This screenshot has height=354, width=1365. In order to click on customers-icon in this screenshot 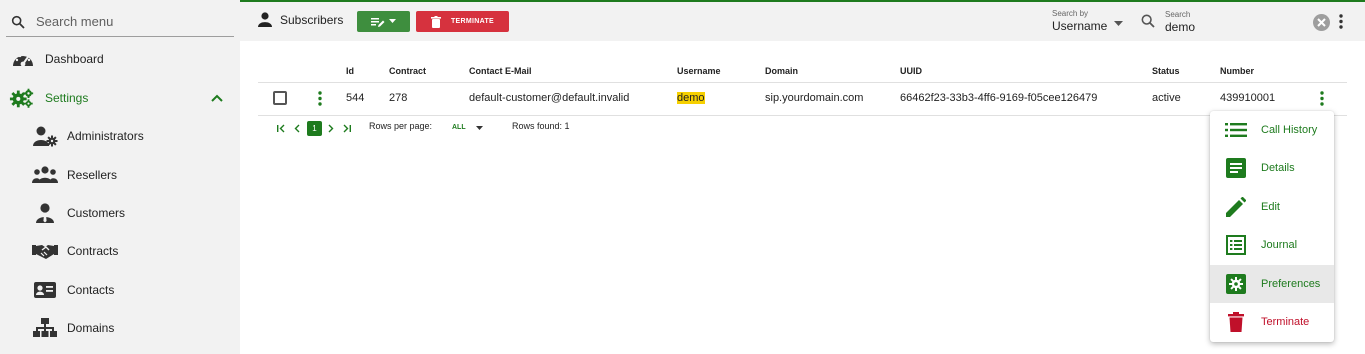, I will do `click(45, 213)`.